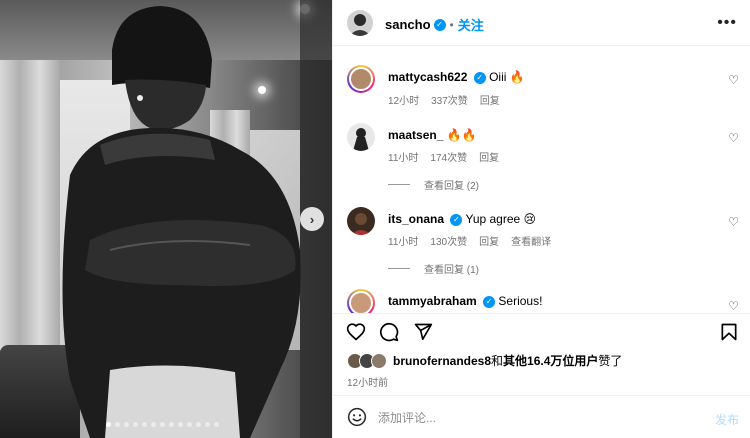 The image size is (750, 438). What do you see at coordinates (442, 361) in the screenshot?
I see `liker-username: brunofernandes8` at bounding box center [442, 361].